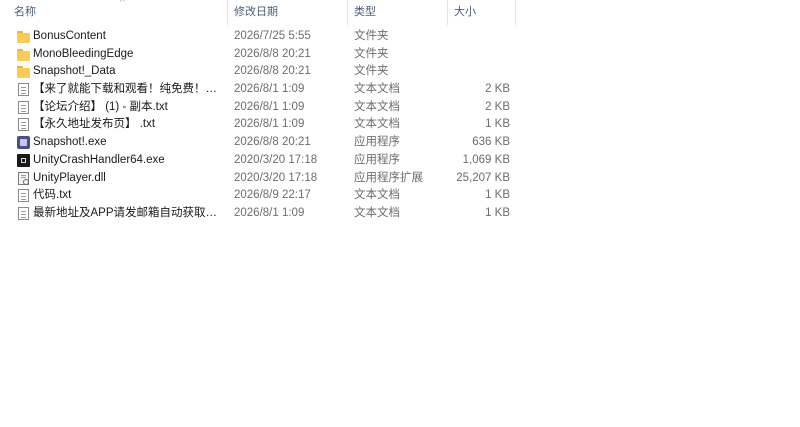 The width and height of the screenshot is (800, 427). What do you see at coordinates (25, 12) in the screenshot?
I see `column-header-name-label: 名称` at bounding box center [25, 12].